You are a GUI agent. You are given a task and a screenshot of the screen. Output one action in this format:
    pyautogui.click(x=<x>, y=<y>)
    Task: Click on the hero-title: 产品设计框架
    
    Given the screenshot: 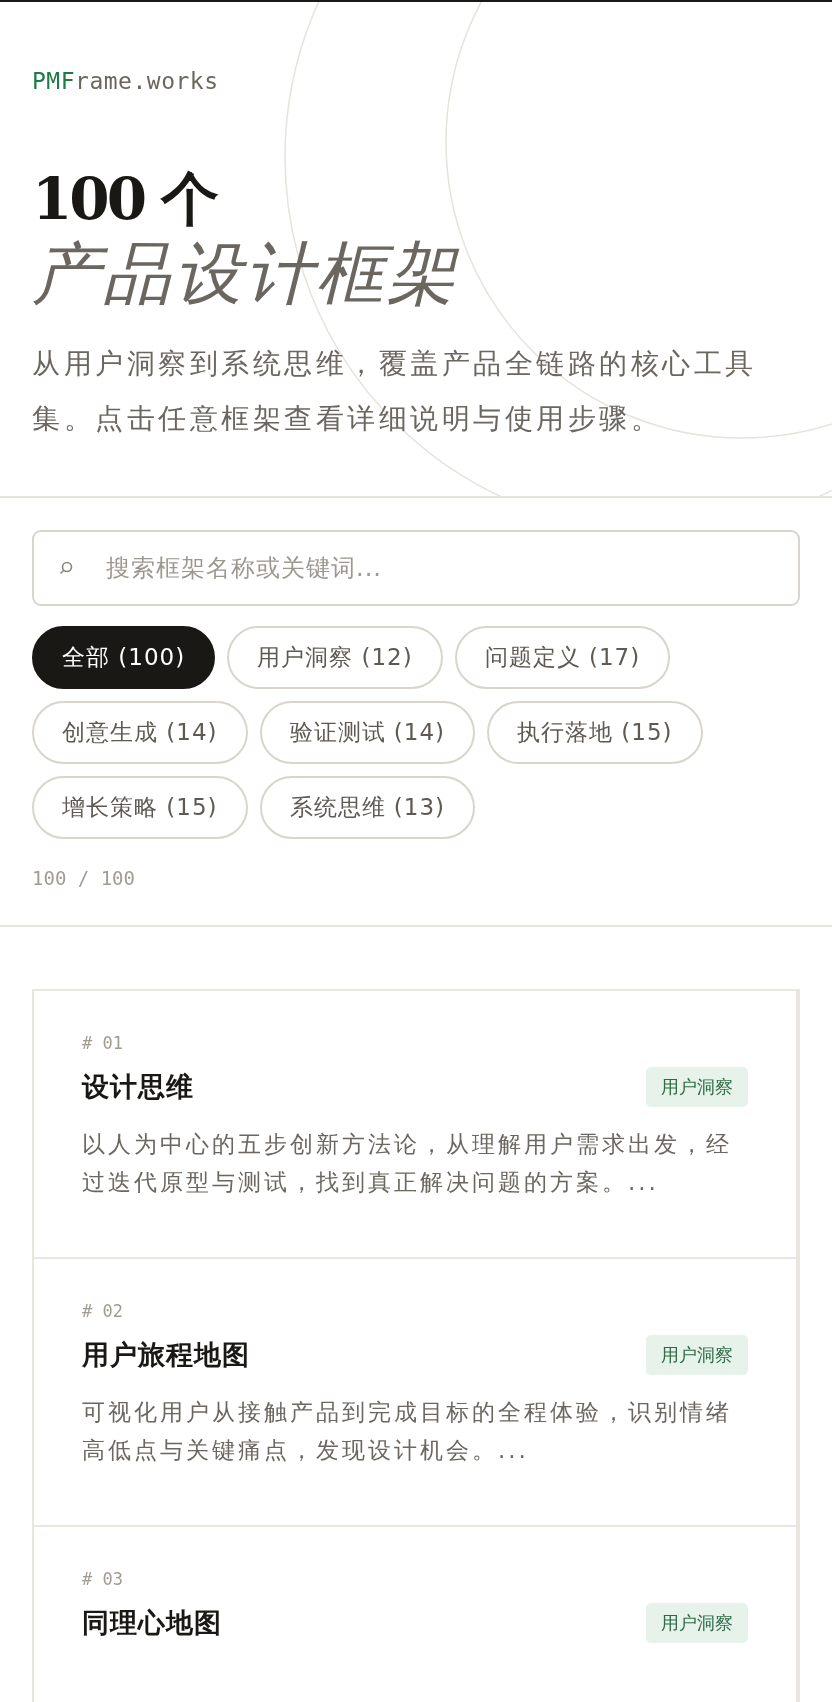 What is the action you would take?
    pyautogui.click(x=245, y=274)
    